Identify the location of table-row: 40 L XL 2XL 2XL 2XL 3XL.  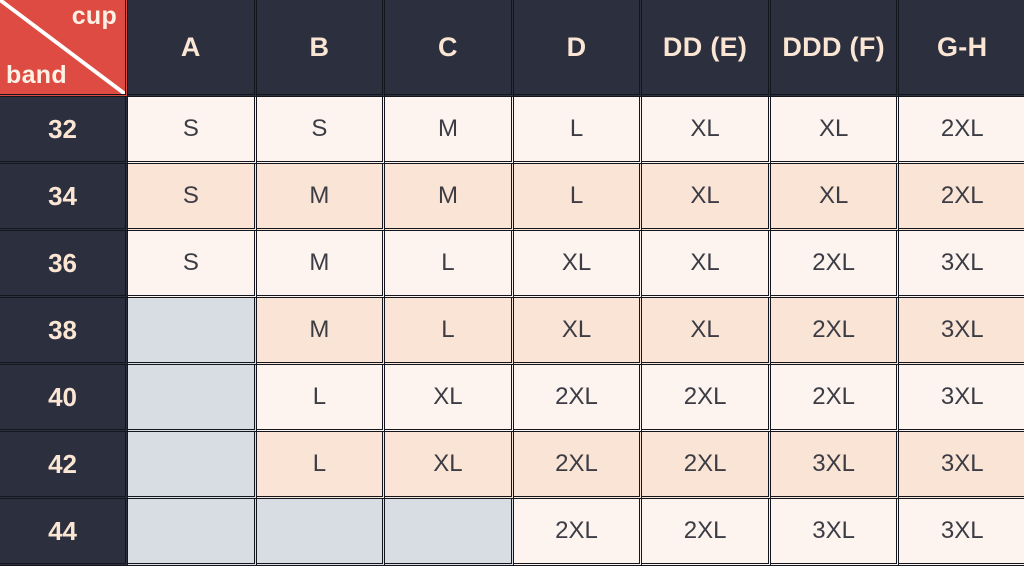
(512, 398).